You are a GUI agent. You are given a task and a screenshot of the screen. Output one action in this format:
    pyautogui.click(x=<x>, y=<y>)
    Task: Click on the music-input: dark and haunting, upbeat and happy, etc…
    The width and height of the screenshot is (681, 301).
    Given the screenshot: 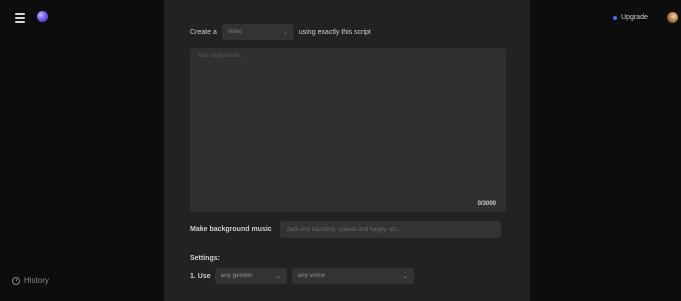 What is the action you would take?
    pyautogui.click(x=390, y=229)
    